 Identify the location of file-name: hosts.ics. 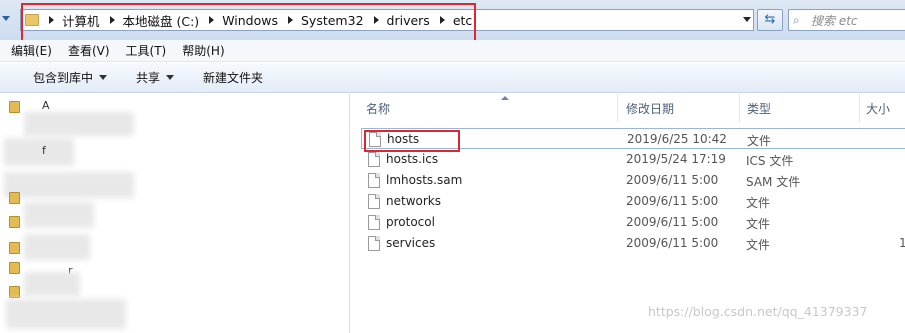
(412, 159).